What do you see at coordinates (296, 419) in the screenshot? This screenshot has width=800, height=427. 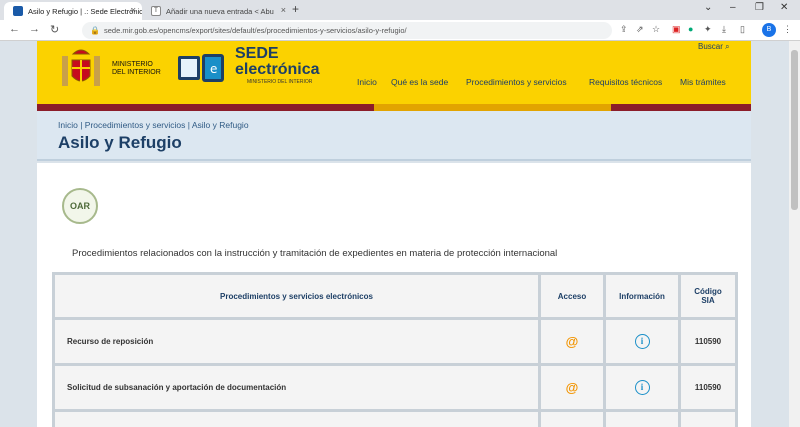 I see `table-row-name` at bounding box center [296, 419].